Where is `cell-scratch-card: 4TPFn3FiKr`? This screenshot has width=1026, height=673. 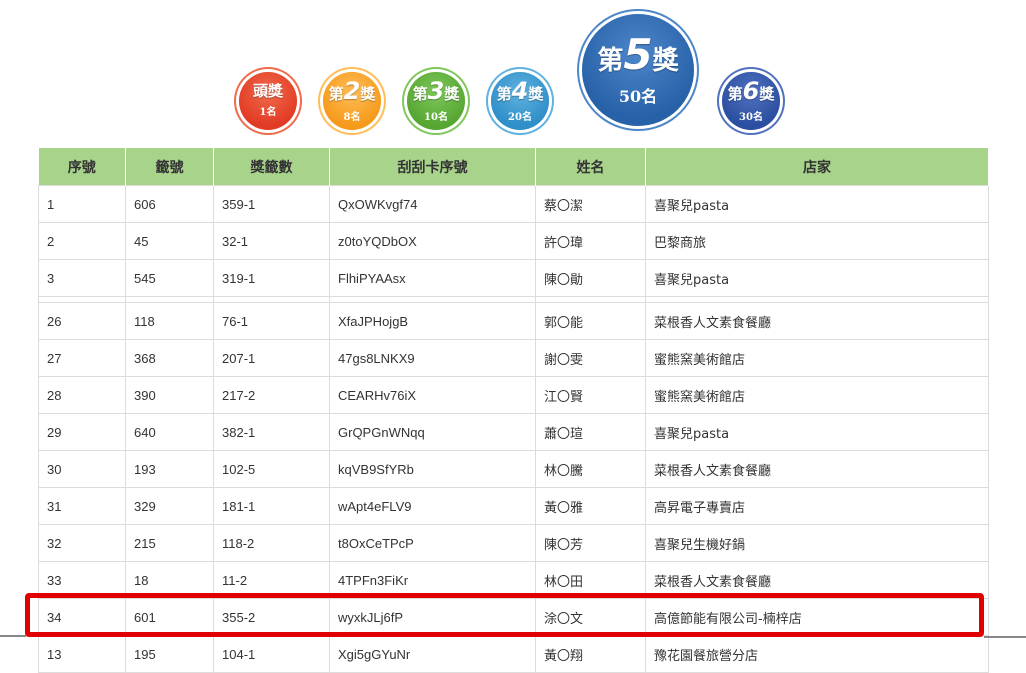
cell-scratch-card: 4TPFn3FiKr is located at coordinates (432, 580).